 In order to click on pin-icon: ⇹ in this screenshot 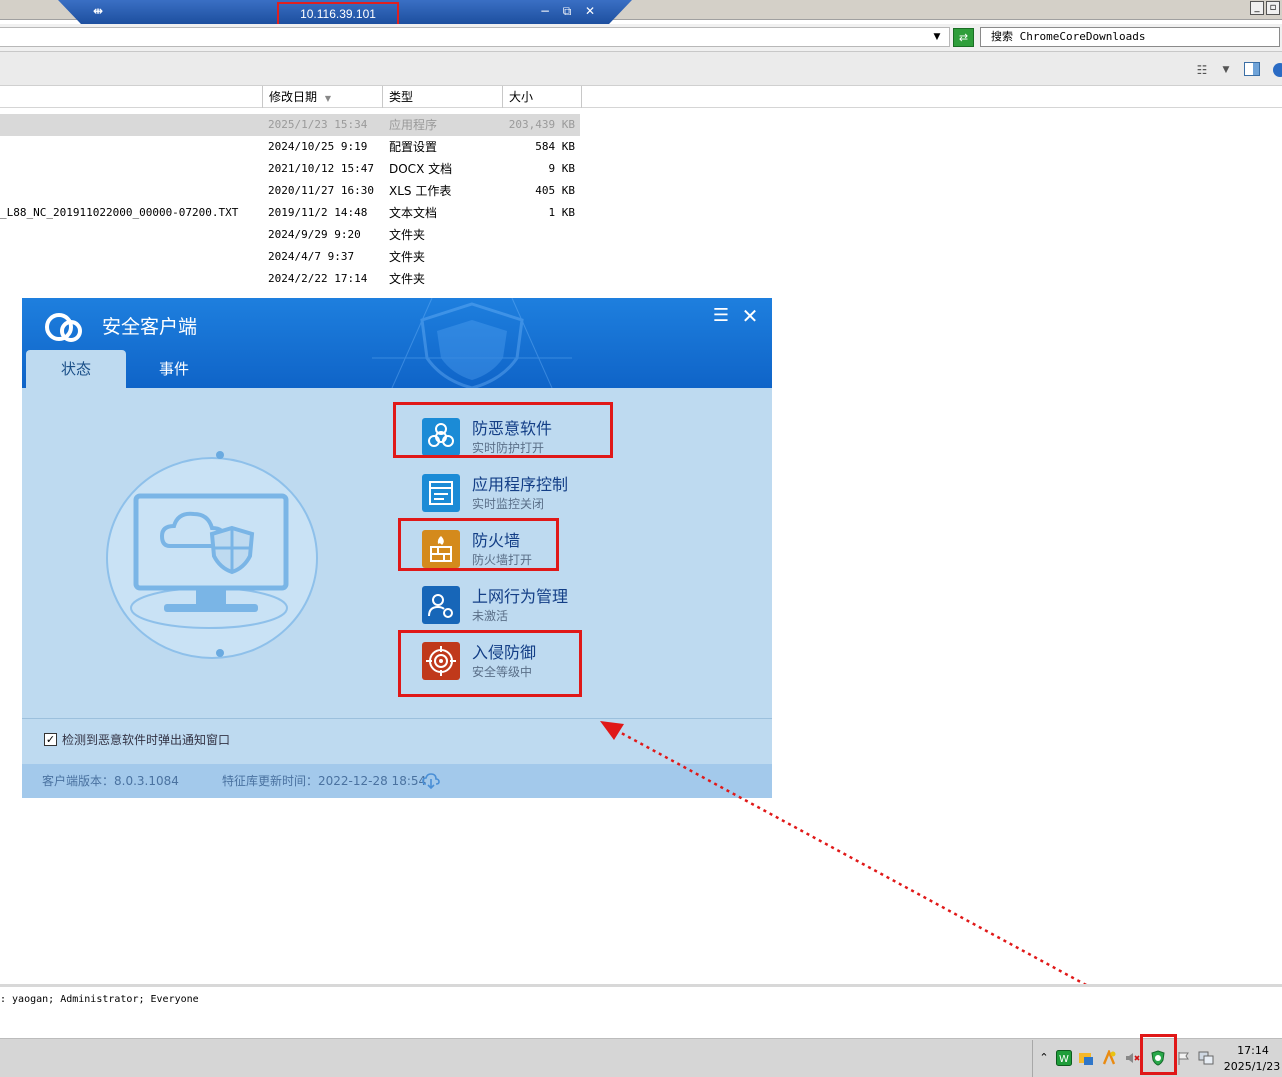, I will do `click(98, 11)`.